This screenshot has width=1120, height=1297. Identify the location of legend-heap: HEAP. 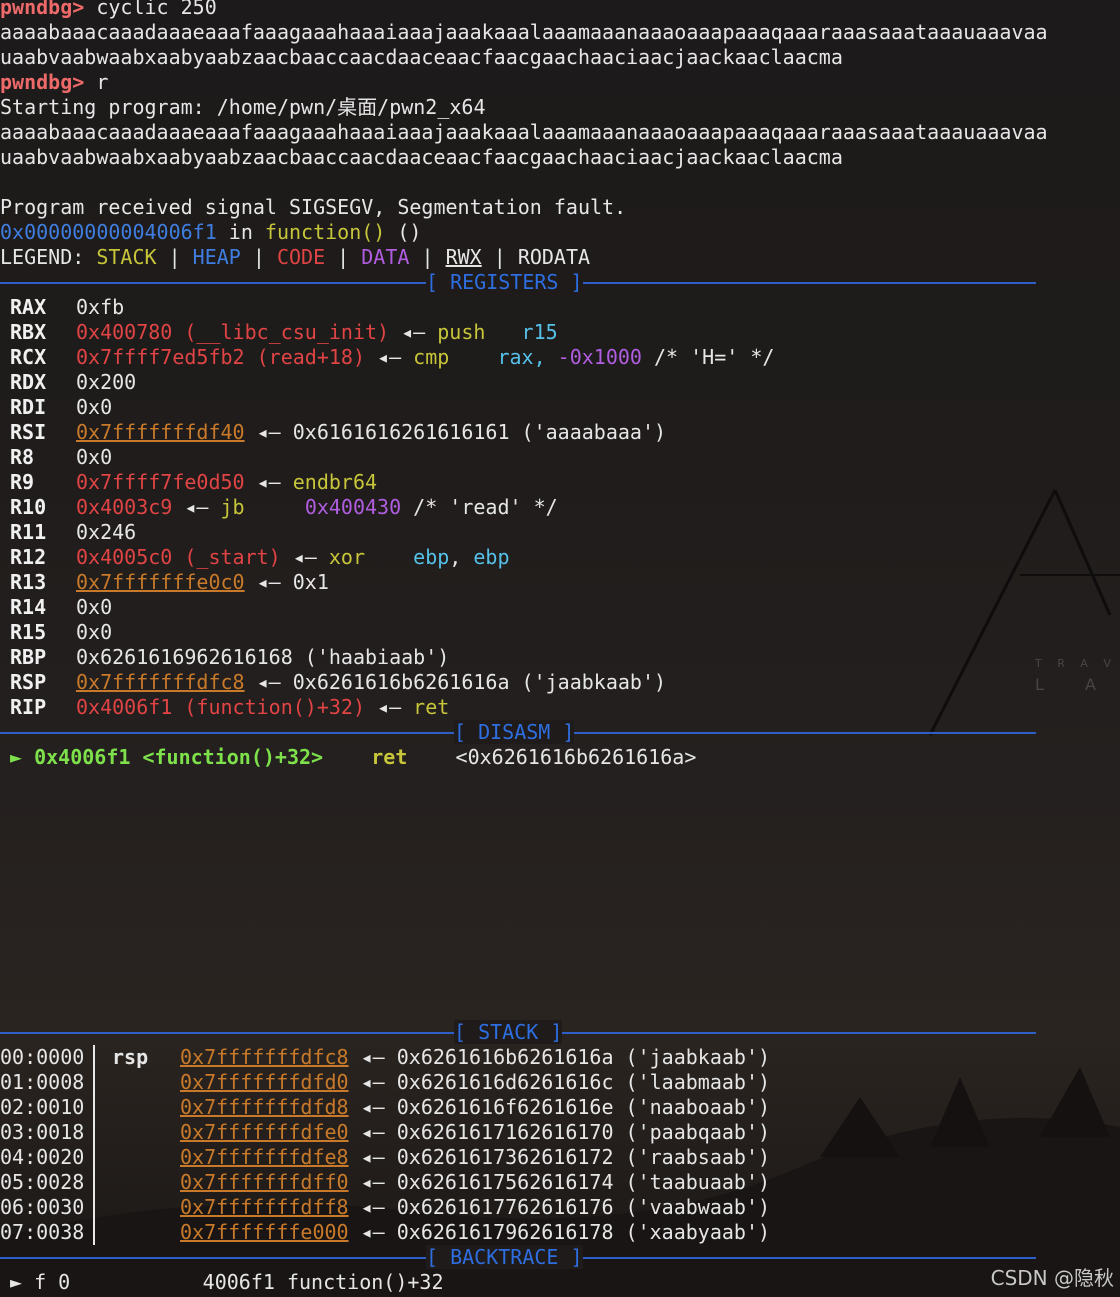
(216, 257).